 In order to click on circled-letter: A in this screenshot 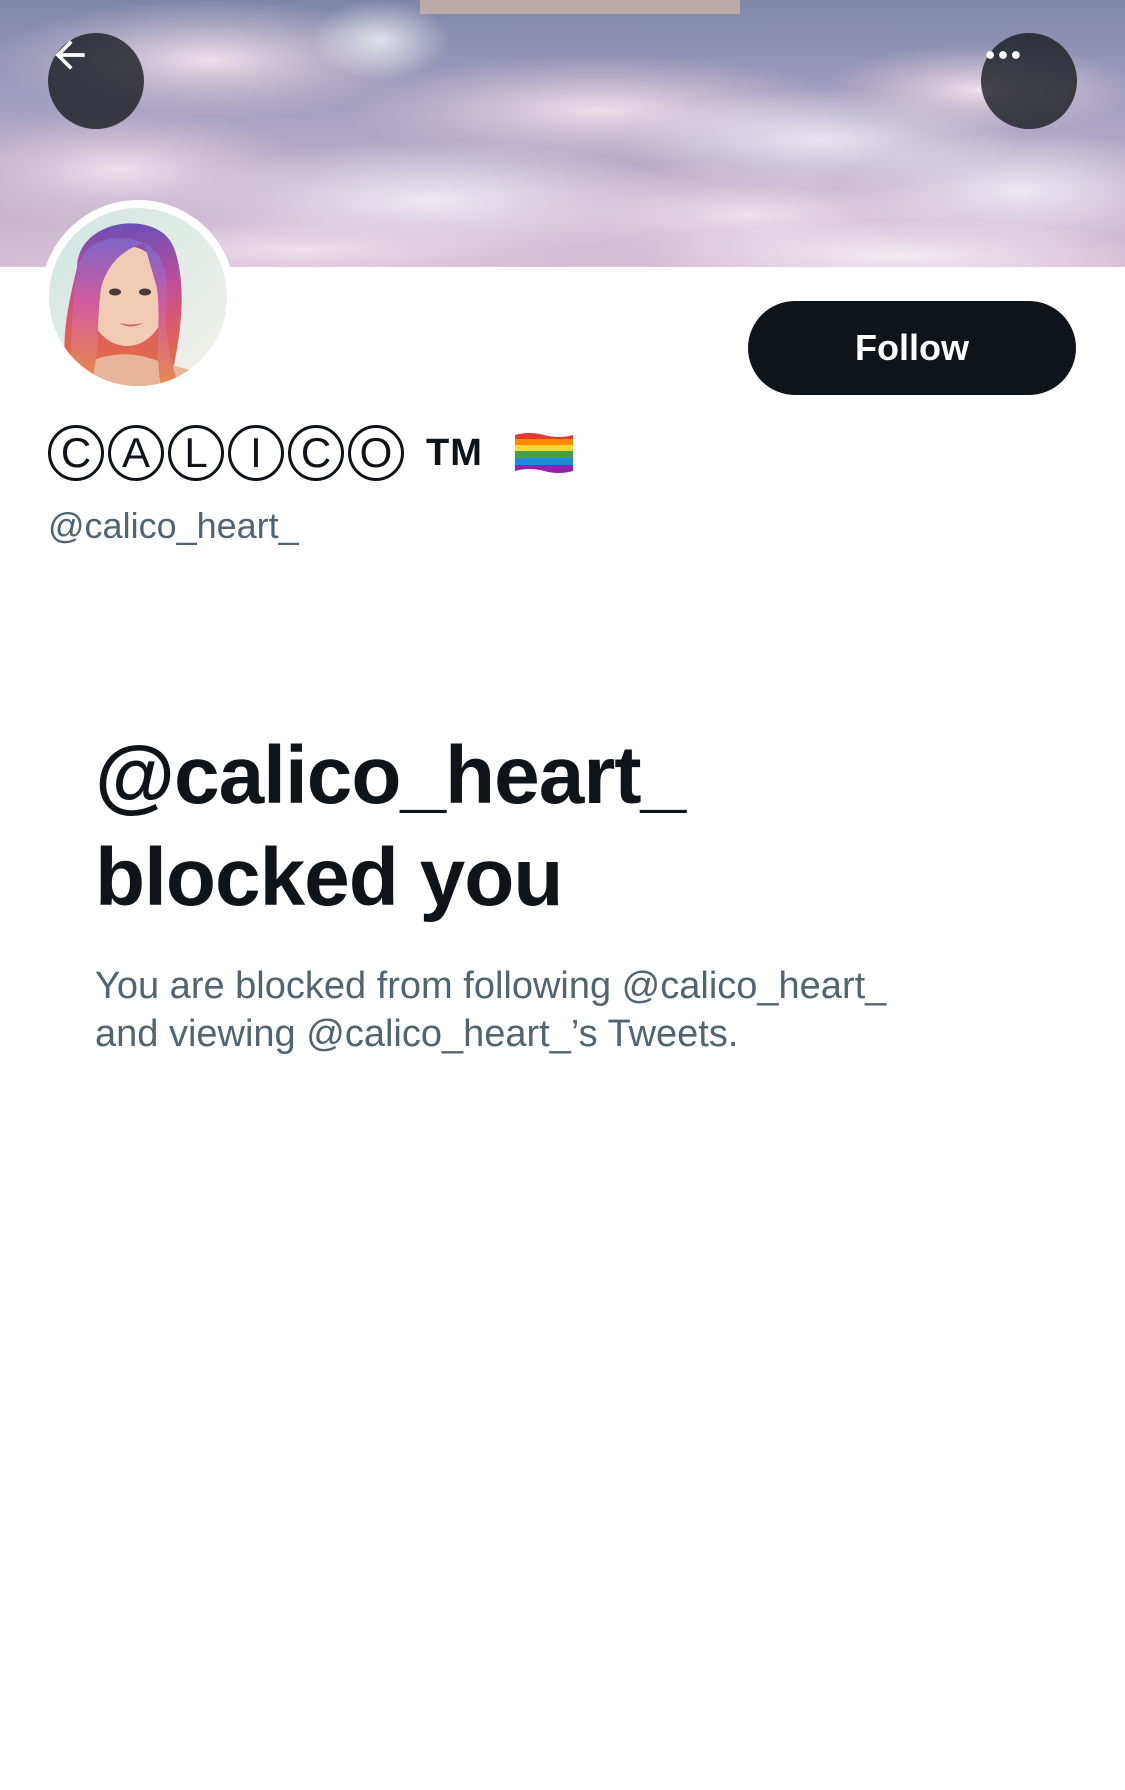, I will do `click(136, 453)`.